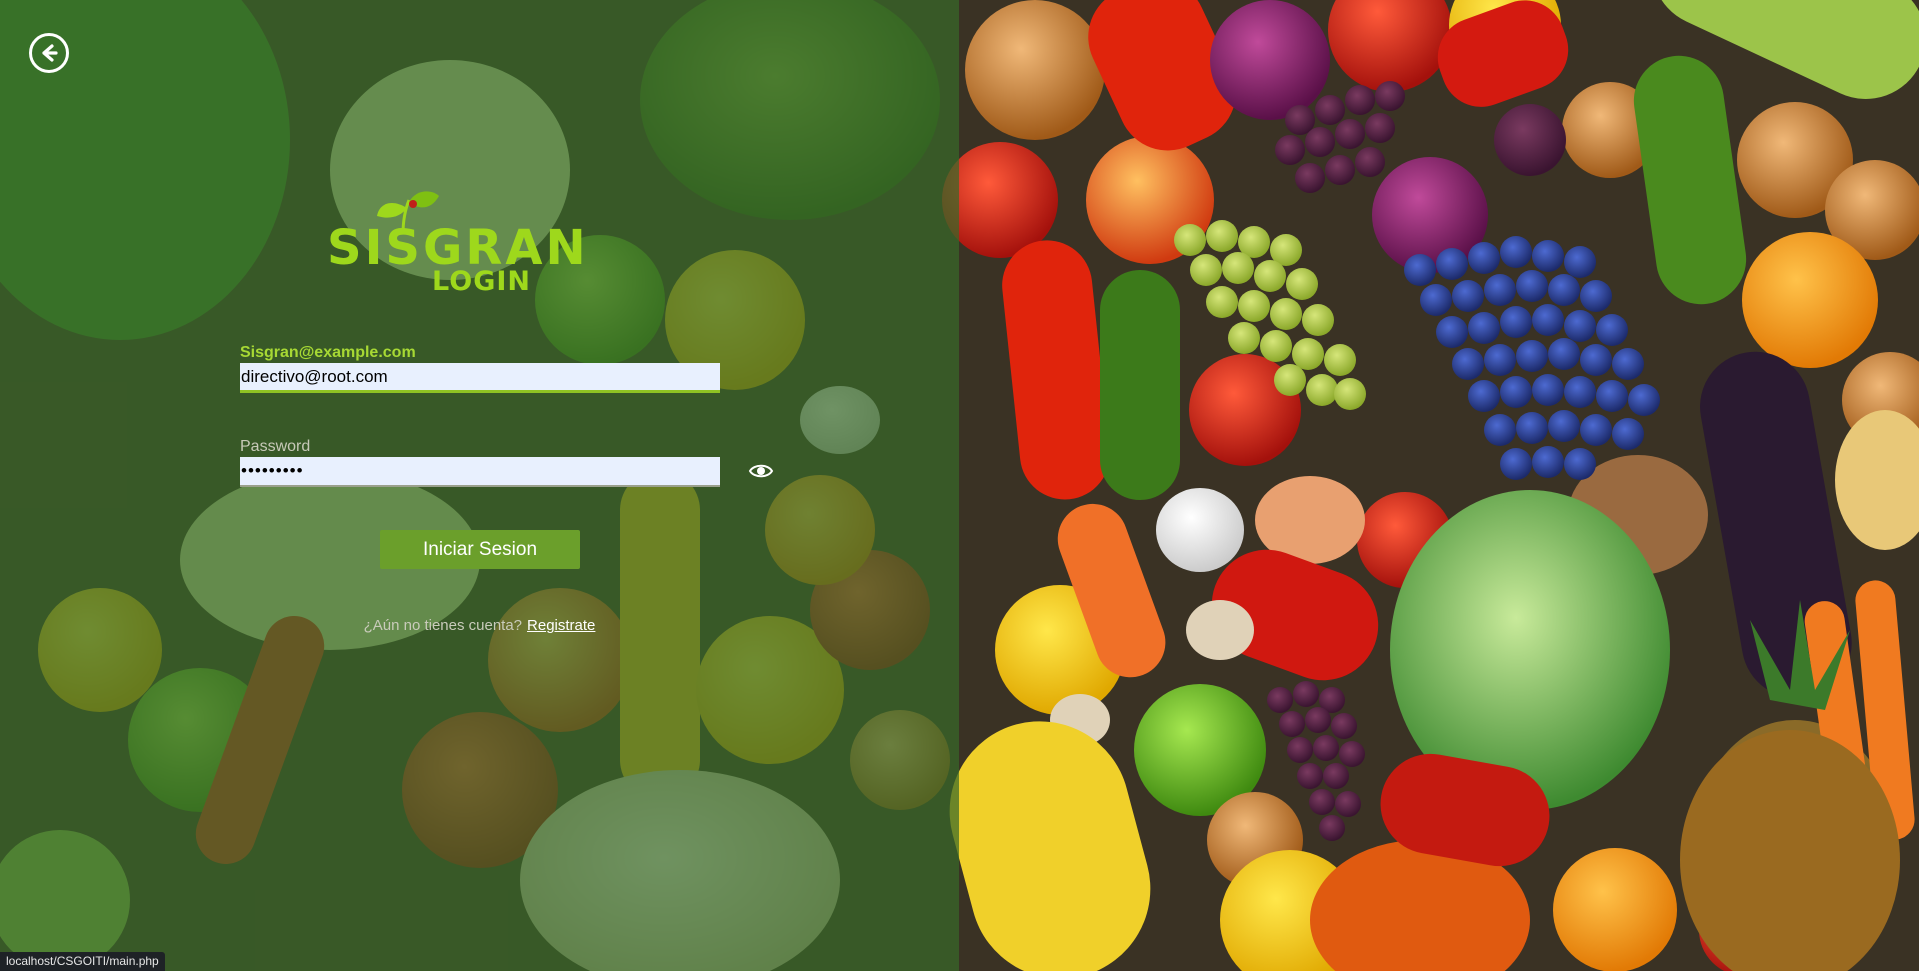 This screenshot has height=971, width=1919. Describe the element at coordinates (480, 549) in the screenshot. I see `login-button: Iniciar Sesion` at that location.